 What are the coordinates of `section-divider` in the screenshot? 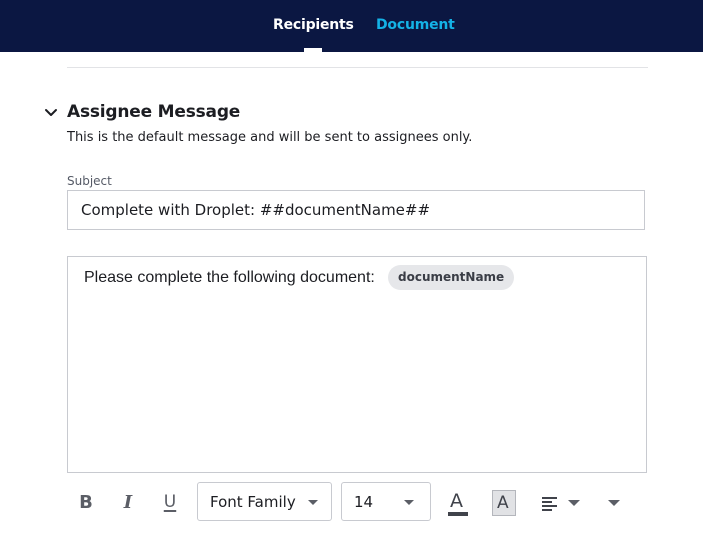 It's located at (357, 67).